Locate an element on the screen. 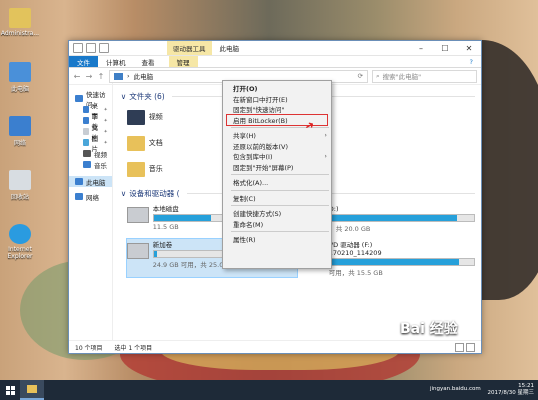 Image resolution: width=538 pixels, height=400 pixels. menu-item-include-library: 包含到库中(I) › is located at coordinates (277, 156).